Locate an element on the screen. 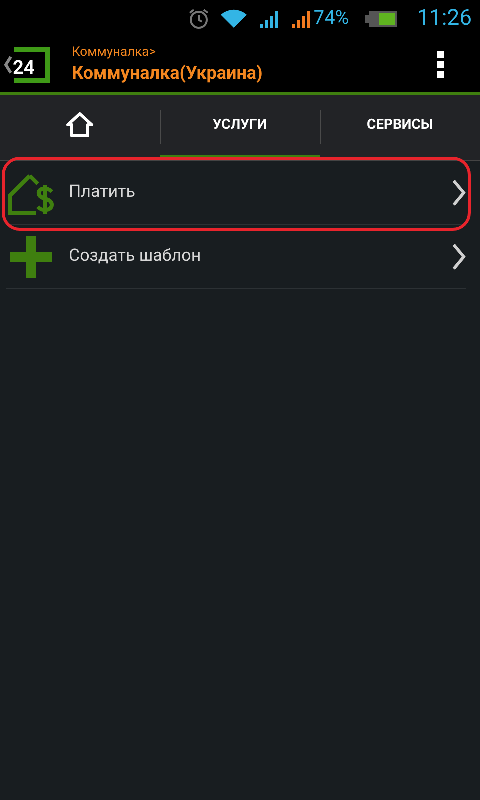  back-caret-icon is located at coordinates (8, 65).